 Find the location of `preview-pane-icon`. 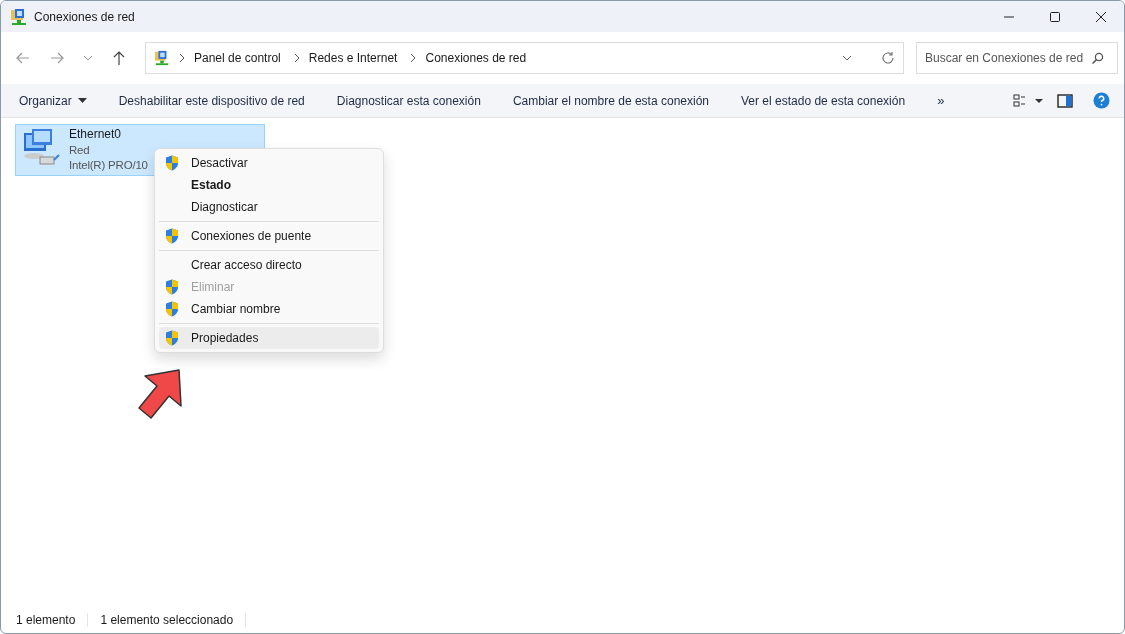

preview-pane-icon is located at coordinates (1065, 100).